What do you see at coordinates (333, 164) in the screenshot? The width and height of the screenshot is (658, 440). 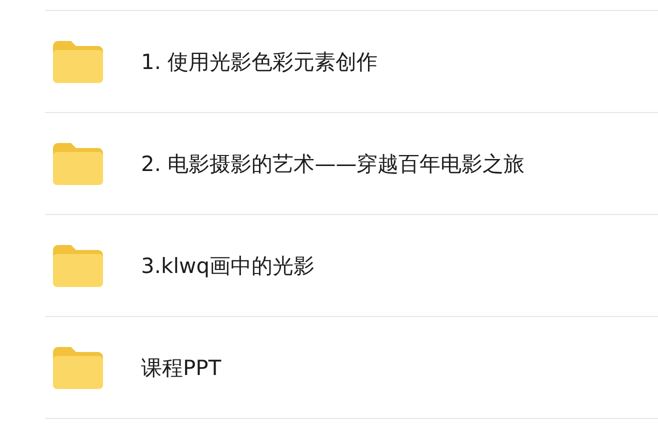 I see `folder-name: 2. 电影摄影的艺术——穿越百年电影之旅` at bounding box center [333, 164].